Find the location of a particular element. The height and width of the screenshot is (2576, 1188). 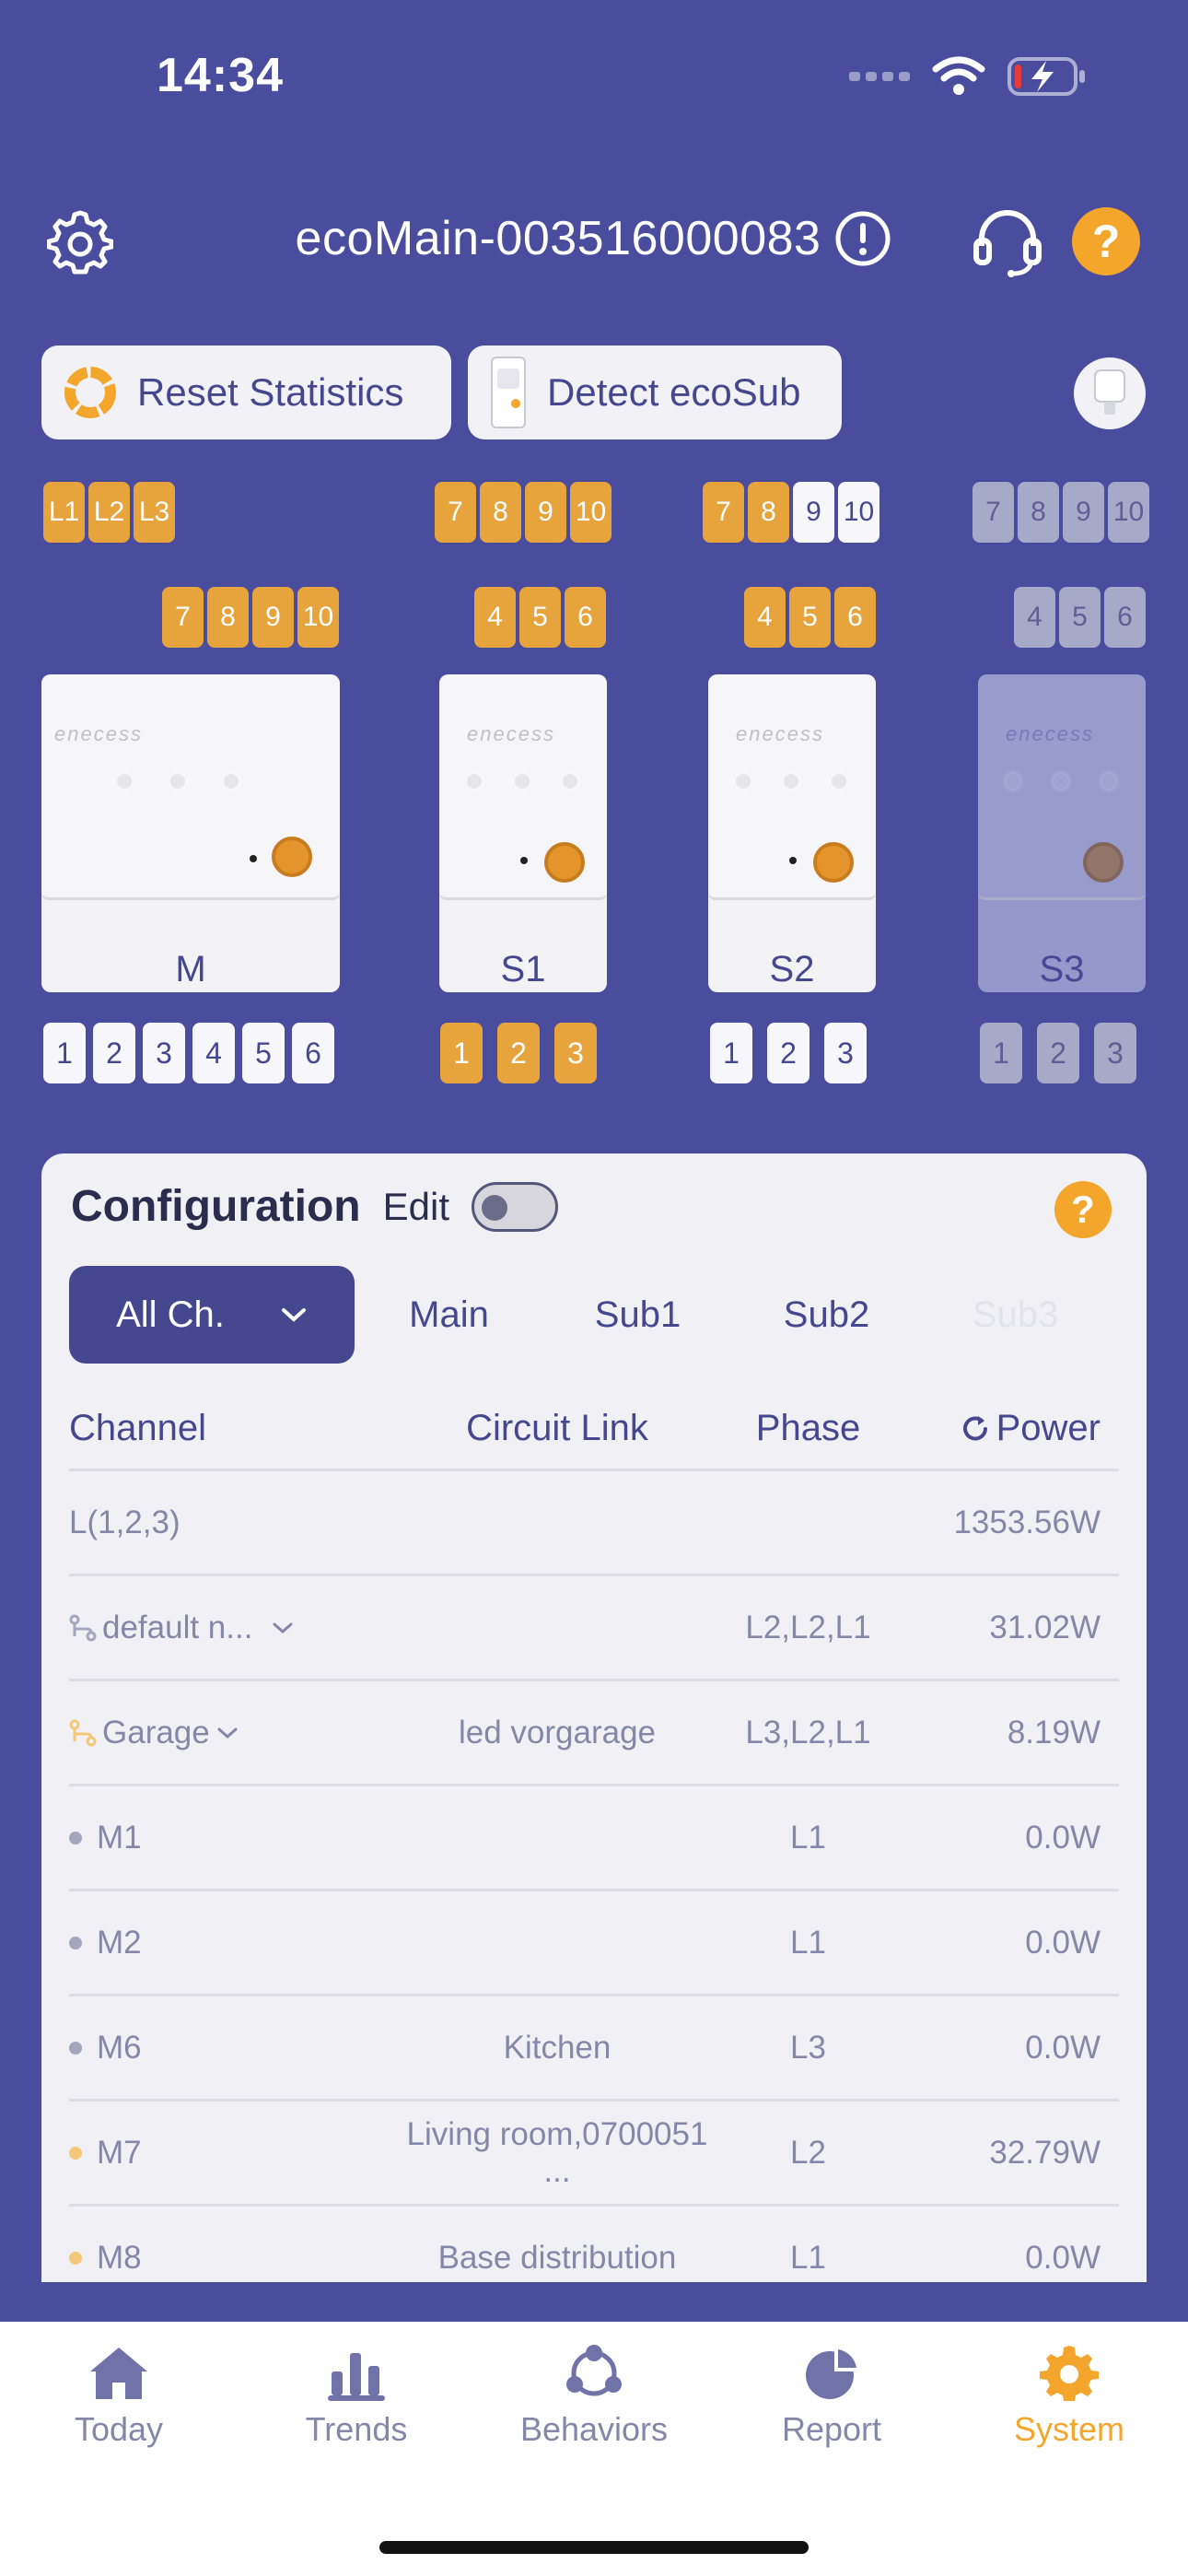

tab-sub3: Sub3 is located at coordinates (1016, 1314).